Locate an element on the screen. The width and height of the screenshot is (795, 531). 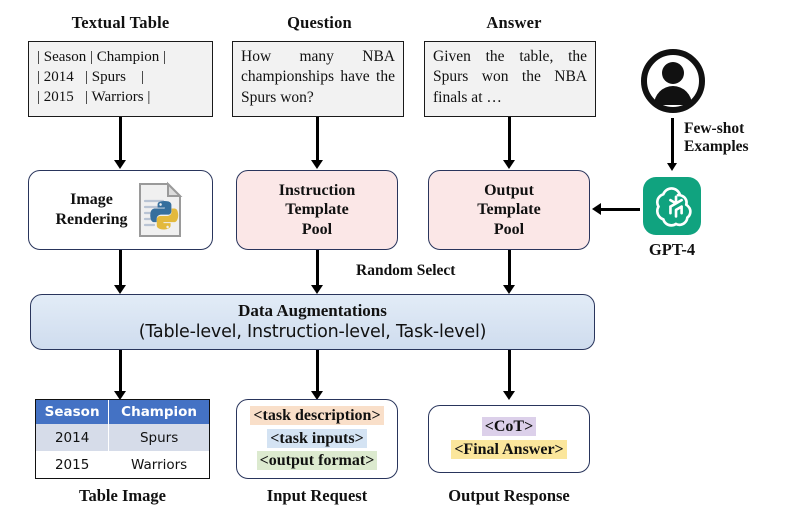
input-token-2-text: <task inputs> is located at coordinates (317, 438).